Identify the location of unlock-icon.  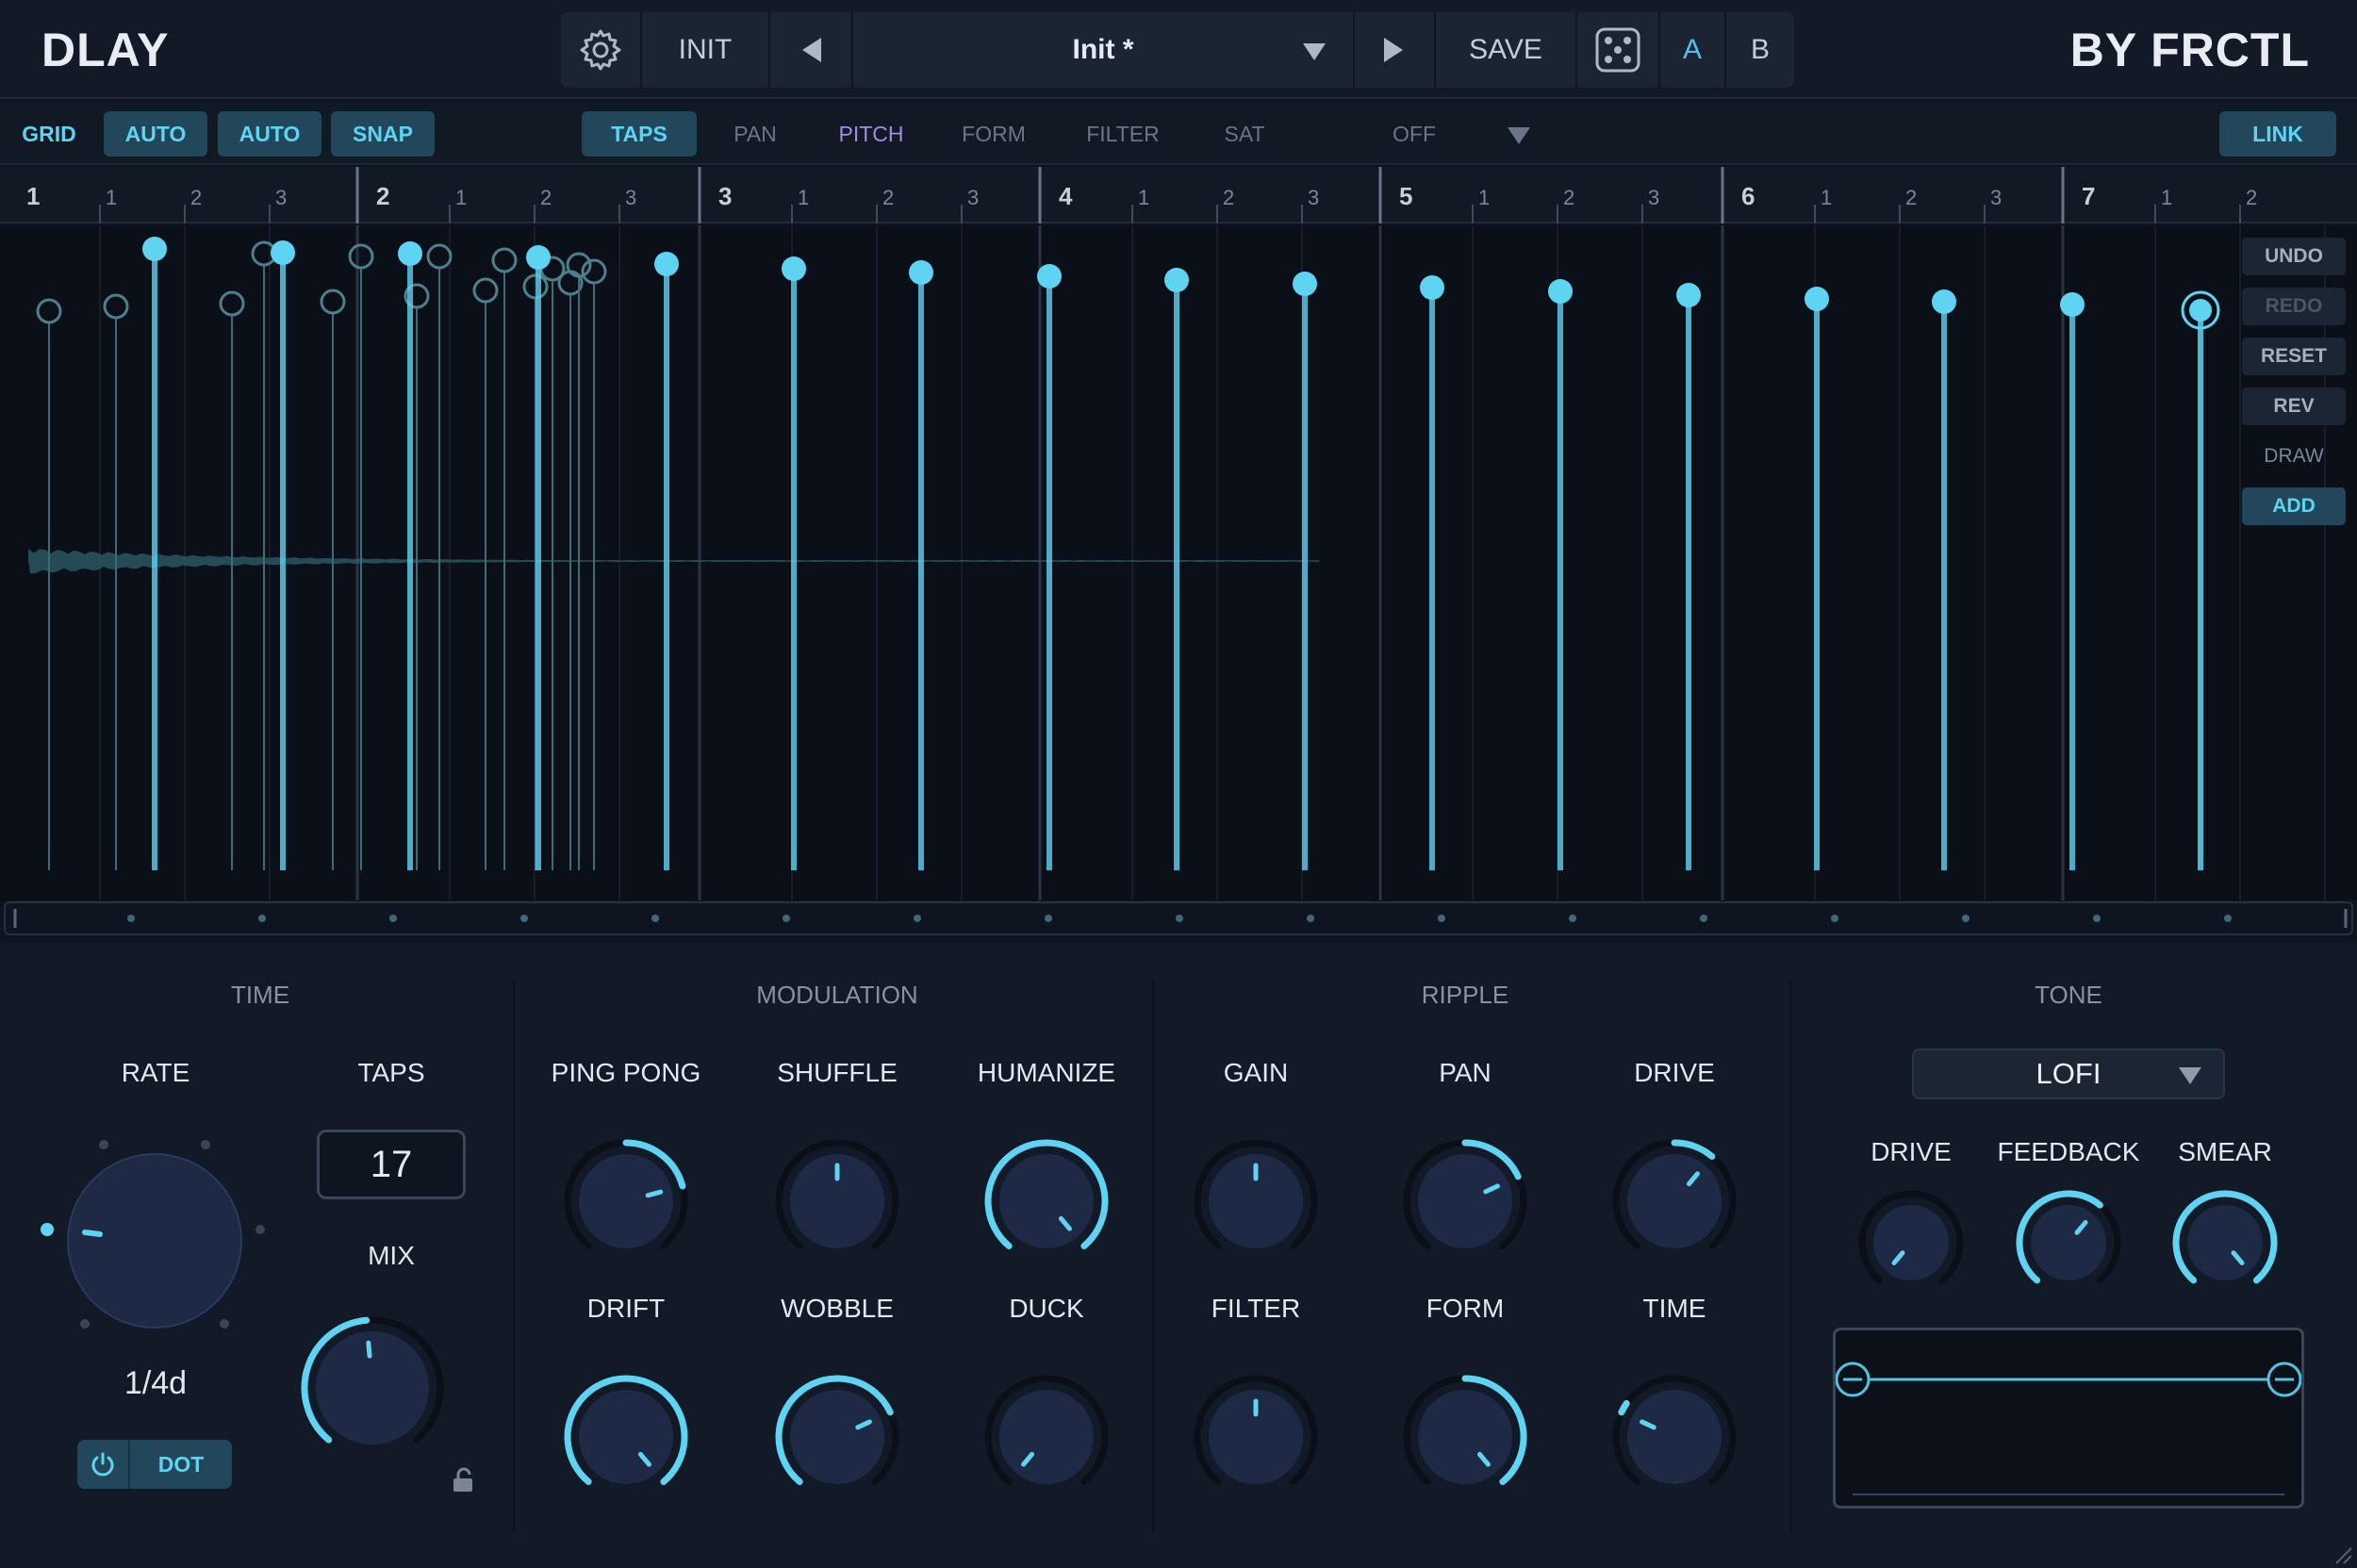
(463, 1481).